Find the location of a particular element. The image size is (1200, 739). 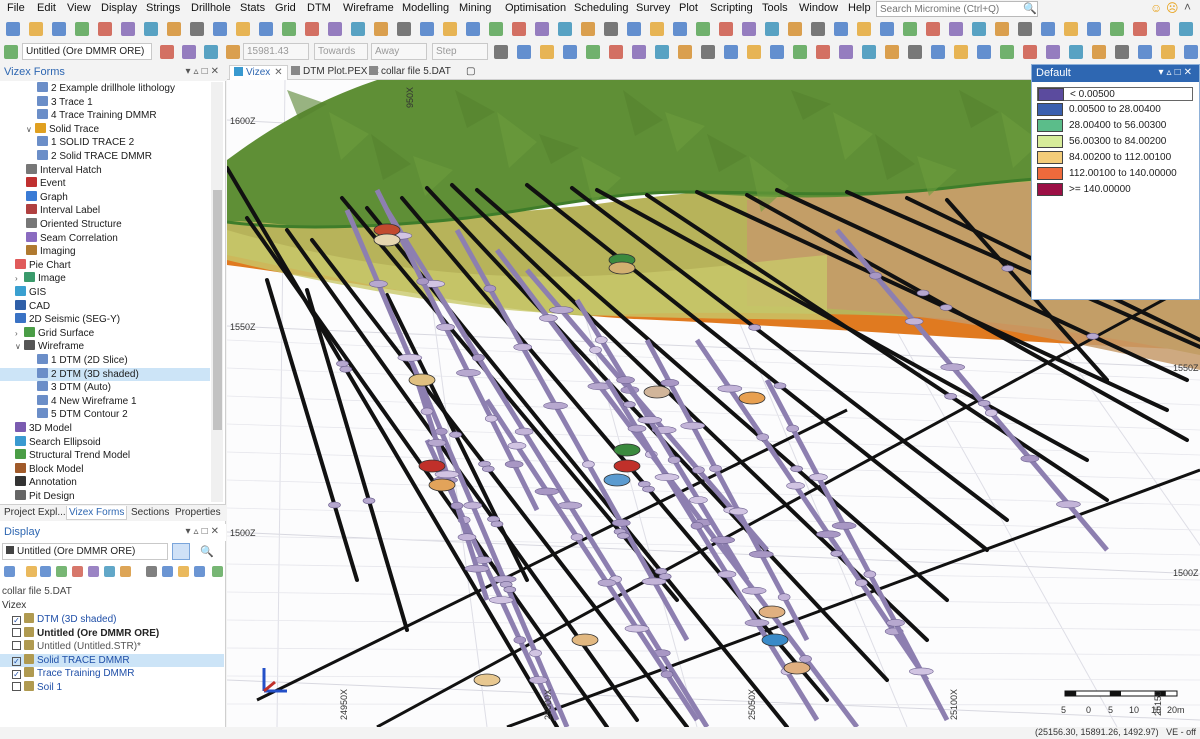

menu-window: Window is located at coordinates (818, 8).